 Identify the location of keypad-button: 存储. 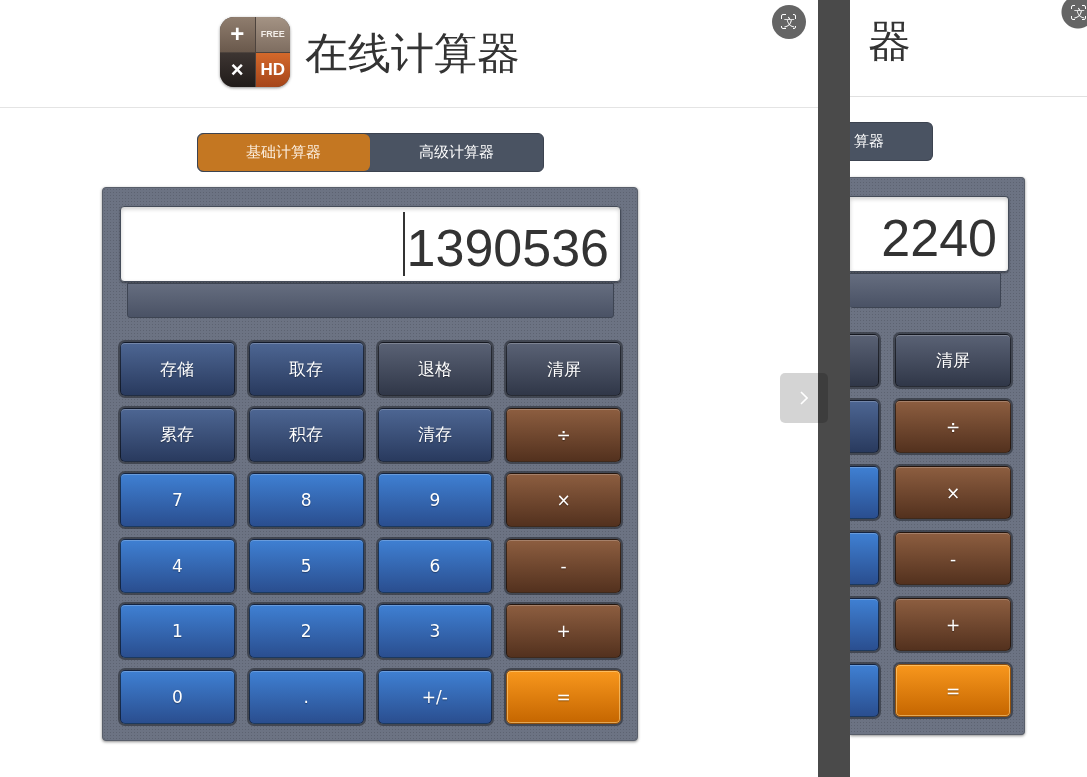
(177, 369).